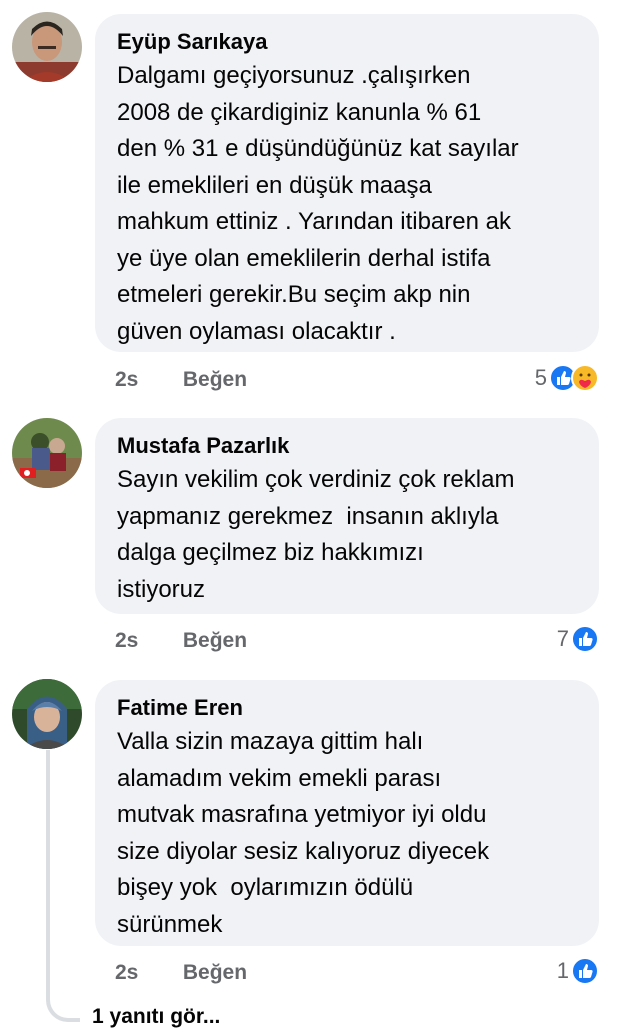 The width and height of the screenshot is (617, 1029). Describe the element at coordinates (347, 446) in the screenshot. I see `comment-author: Mustafa Pazarlık` at that location.